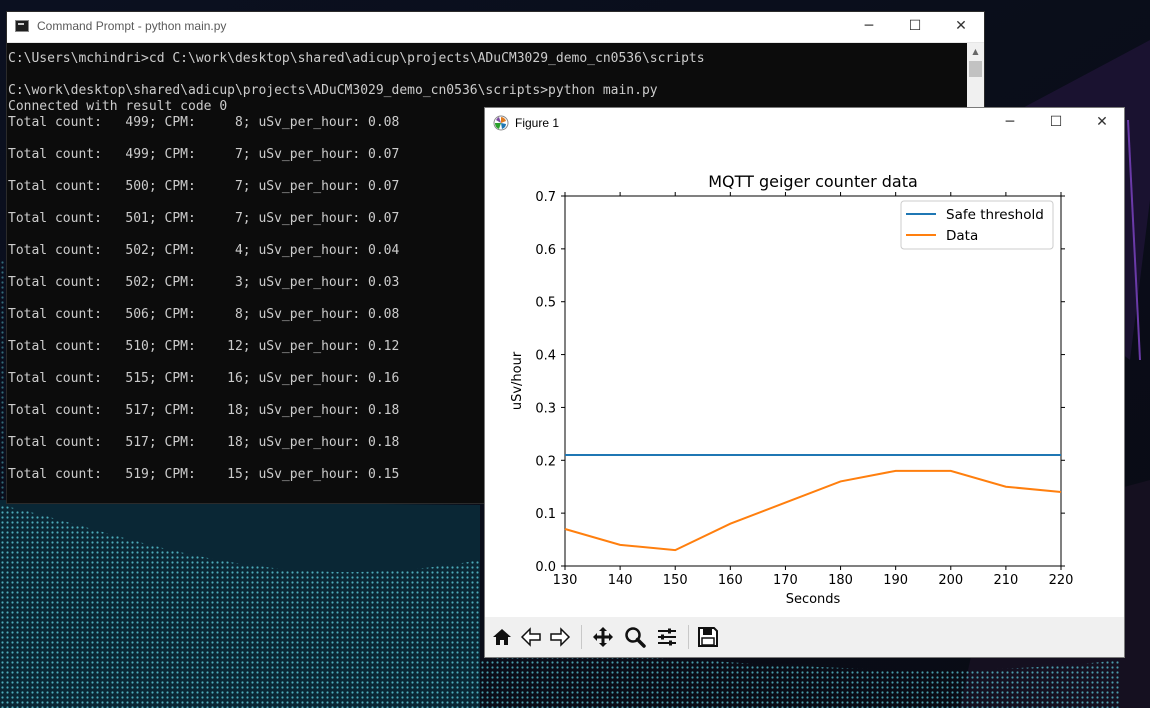 The image size is (1150, 708). I want to click on console-maximize-button: ☐, so click(915, 27).